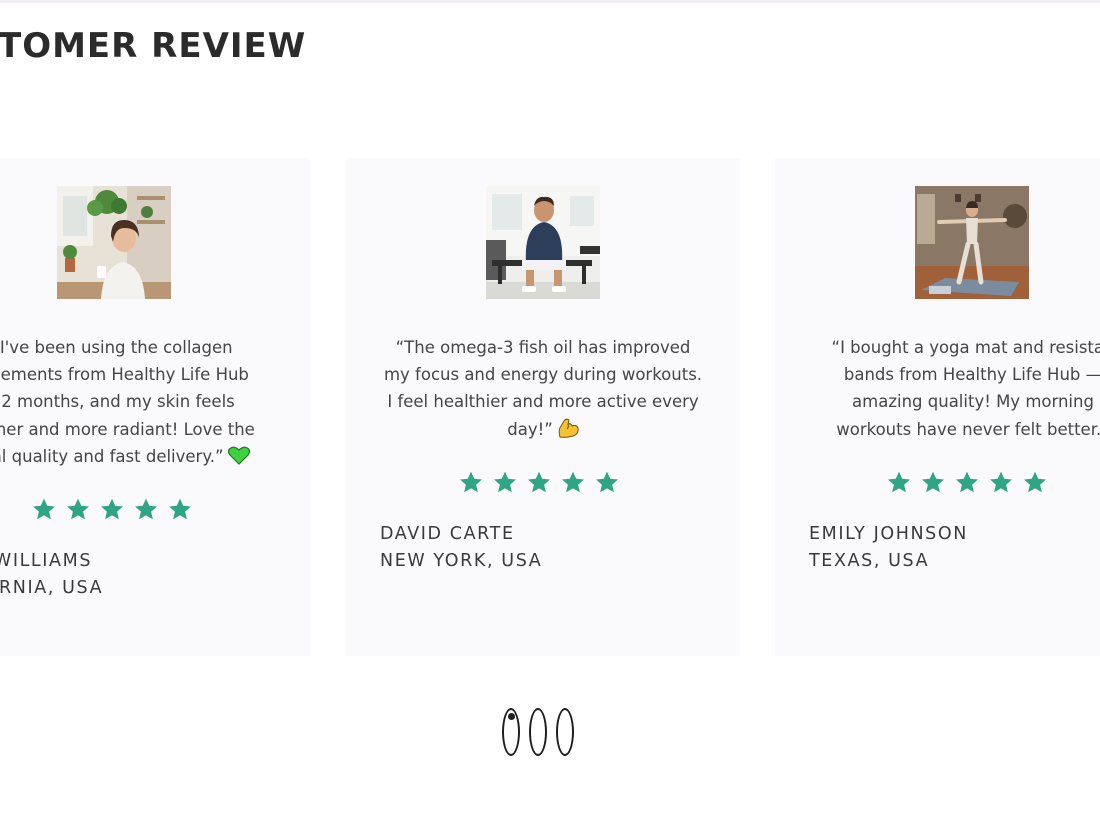  I want to click on reviewer-info: DAVID CARTE NEW YORK, USA, so click(461, 548).